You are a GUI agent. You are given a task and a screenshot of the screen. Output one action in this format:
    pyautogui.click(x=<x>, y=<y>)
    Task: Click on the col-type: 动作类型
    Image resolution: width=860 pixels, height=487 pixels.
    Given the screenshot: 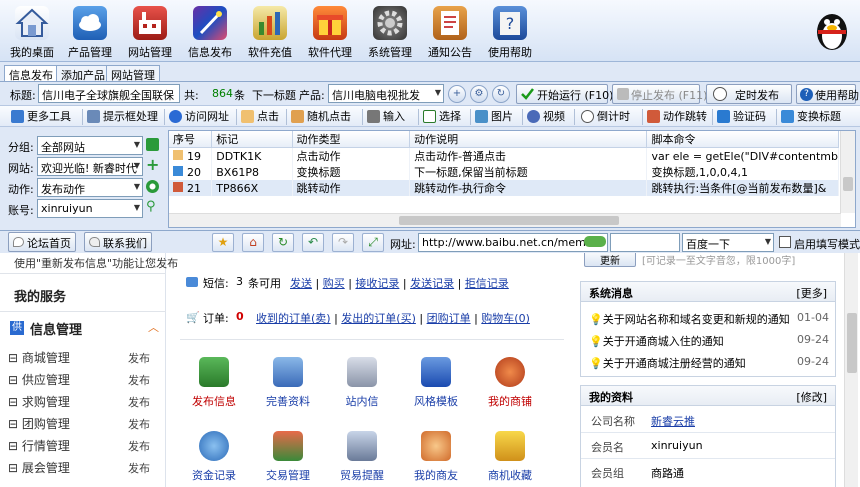 What is the action you would take?
    pyautogui.click(x=351, y=139)
    